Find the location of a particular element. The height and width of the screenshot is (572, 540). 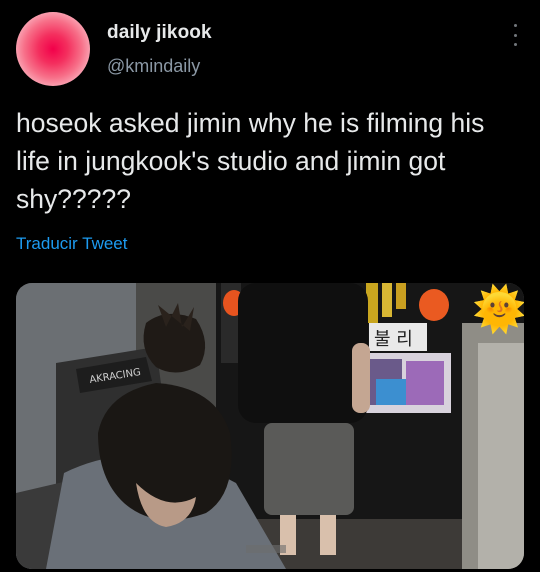

sun-sticker-icon: 🌞 is located at coordinates (498, 309).